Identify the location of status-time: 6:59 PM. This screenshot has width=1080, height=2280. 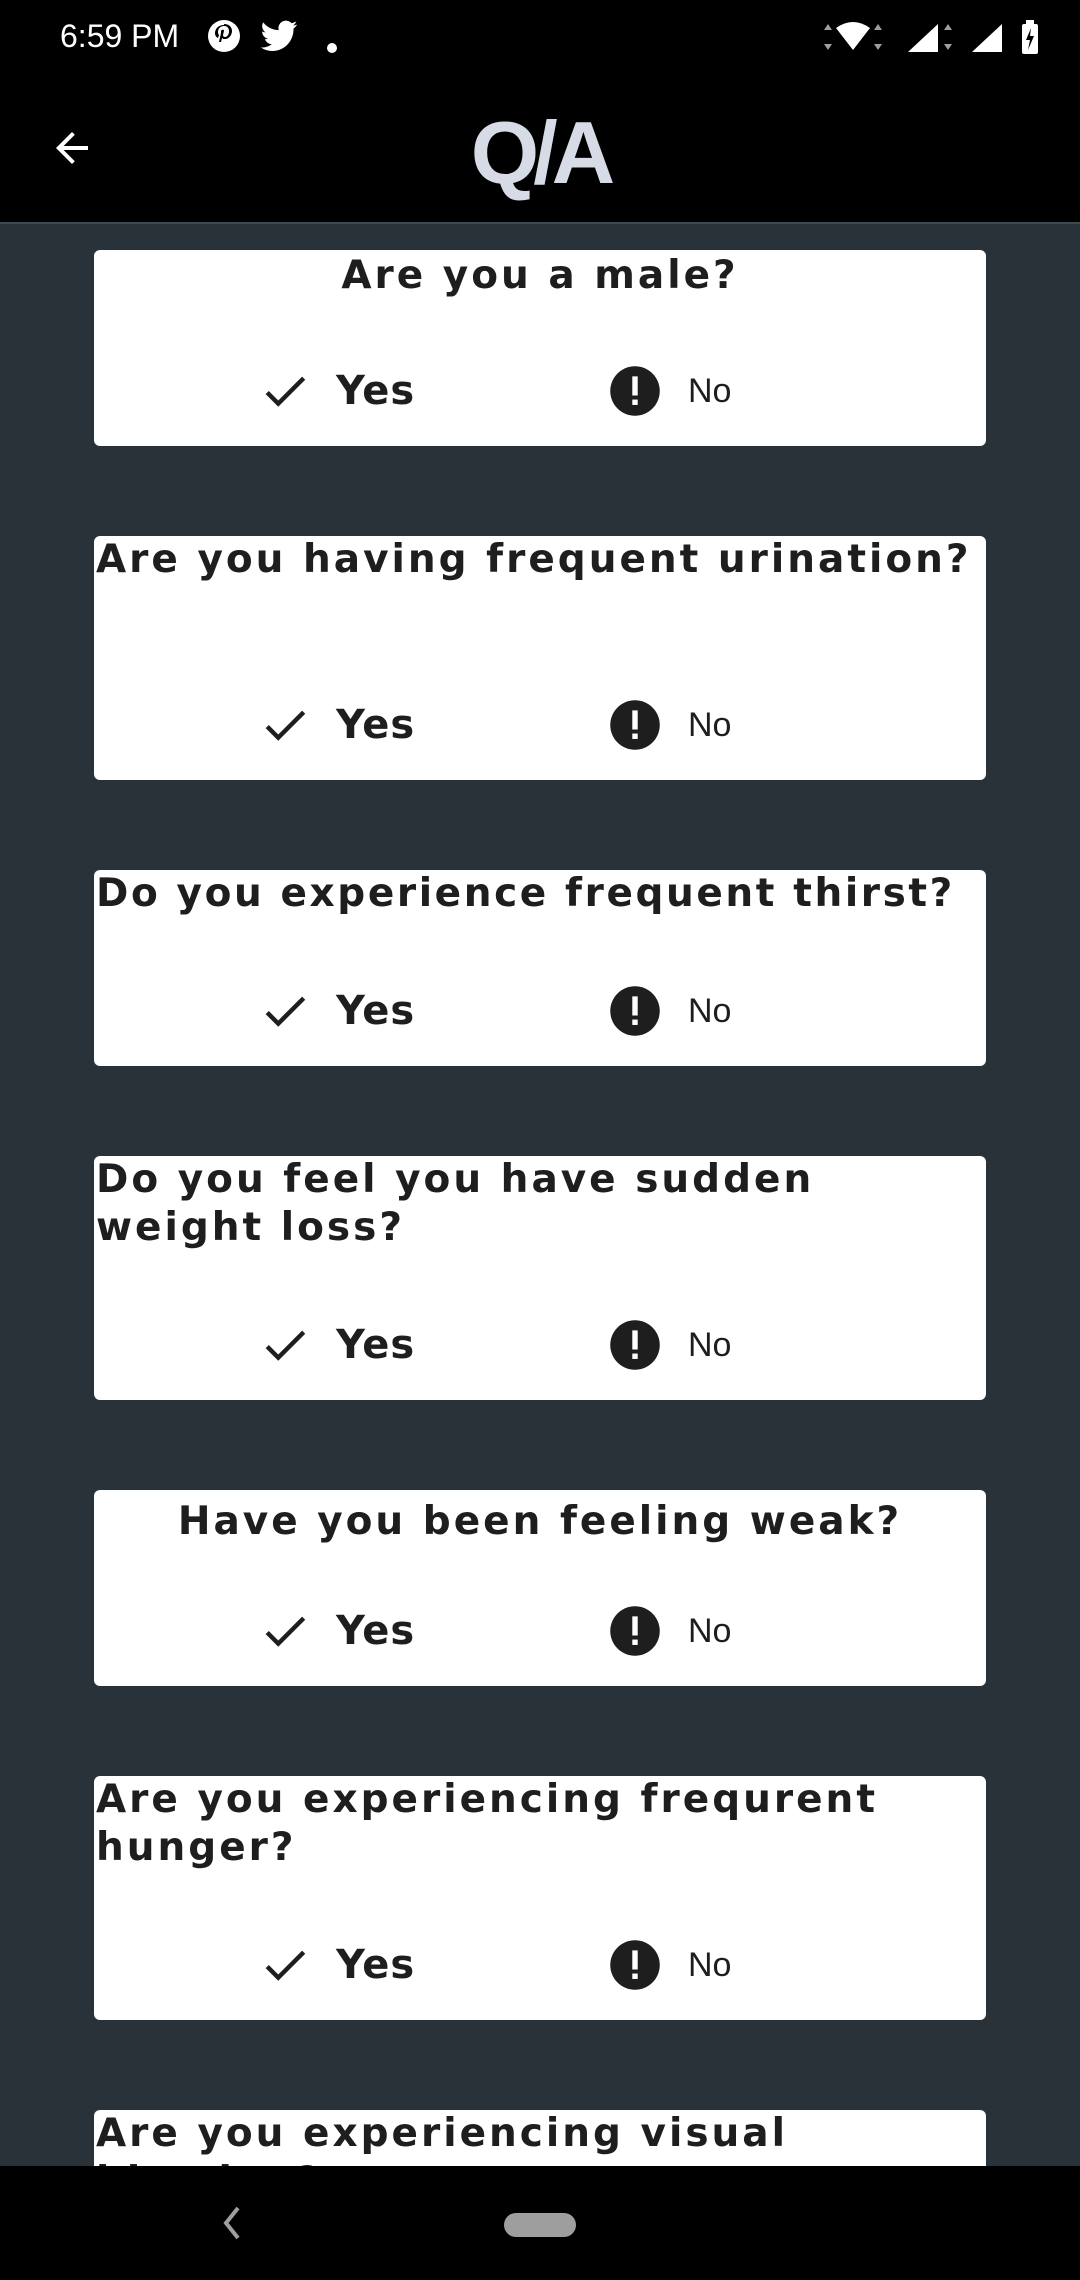
(120, 36).